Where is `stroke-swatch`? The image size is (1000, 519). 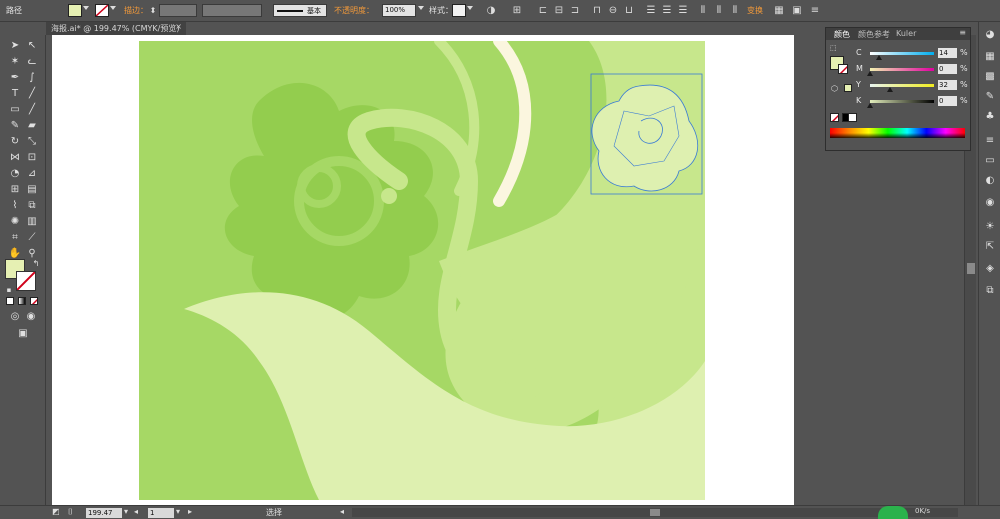 stroke-swatch is located at coordinates (102, 10).